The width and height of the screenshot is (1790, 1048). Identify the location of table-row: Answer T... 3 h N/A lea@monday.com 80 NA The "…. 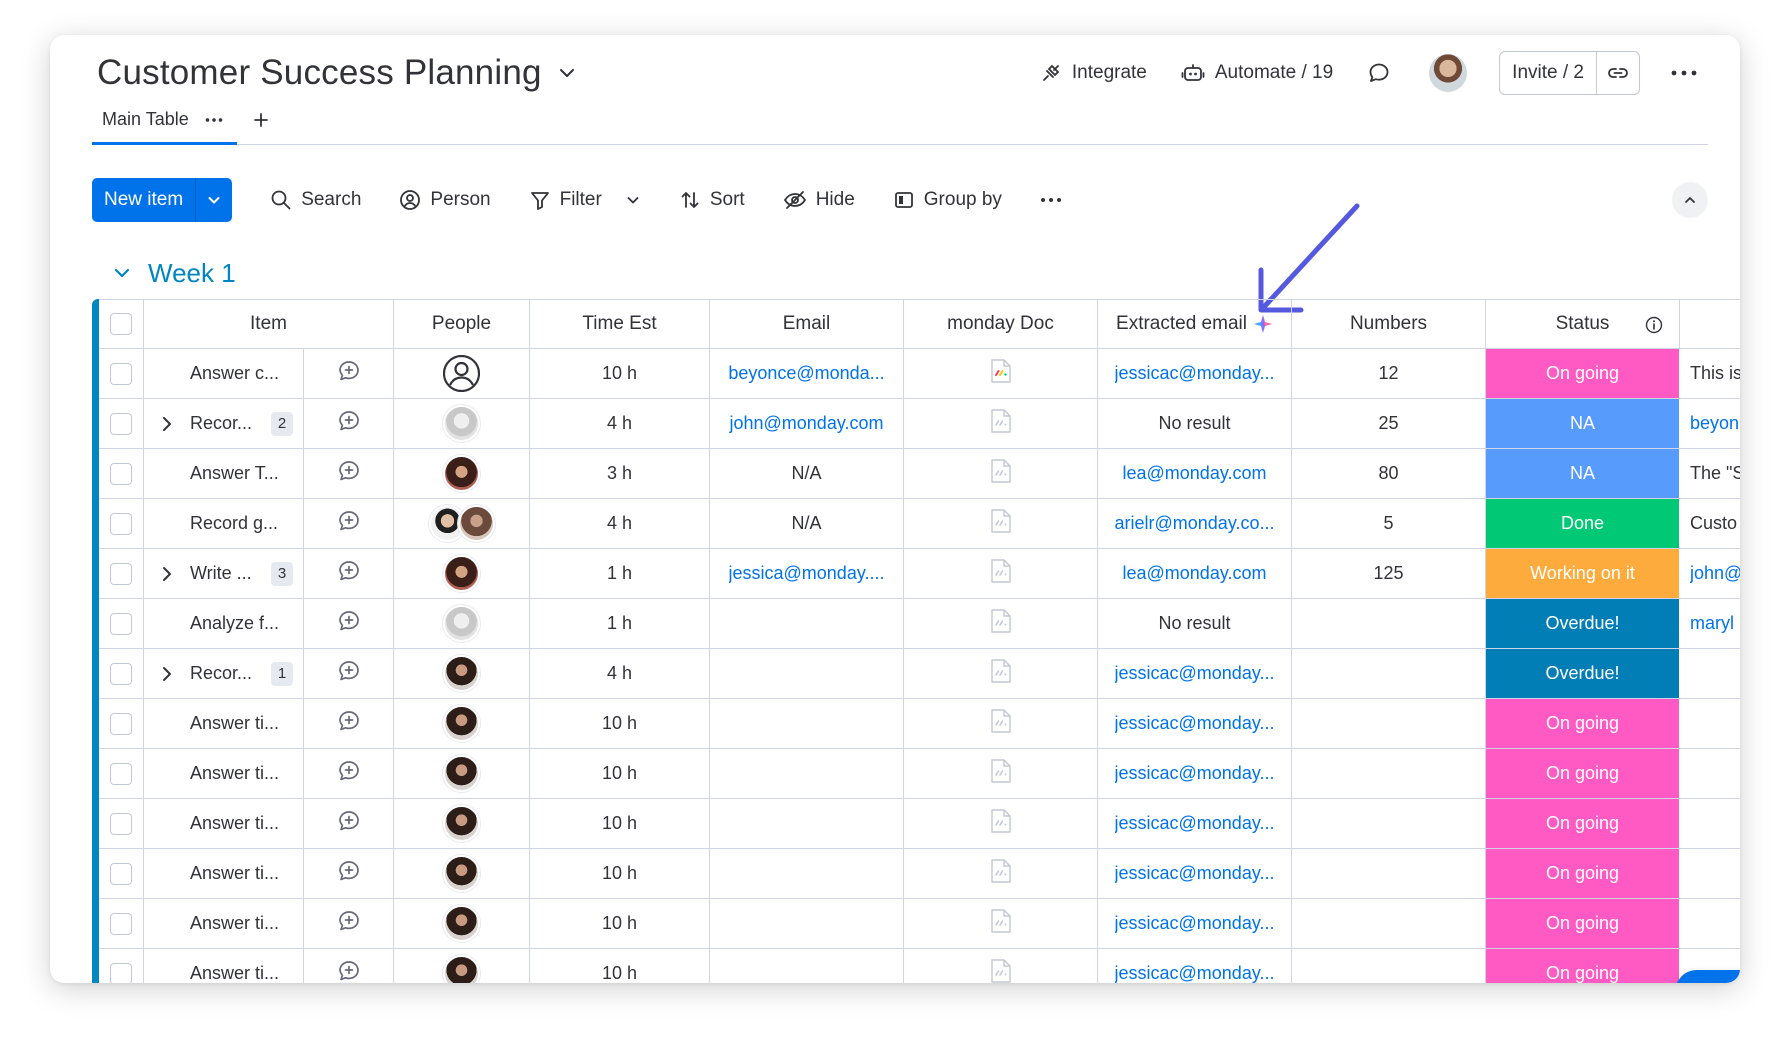
(919, 474).